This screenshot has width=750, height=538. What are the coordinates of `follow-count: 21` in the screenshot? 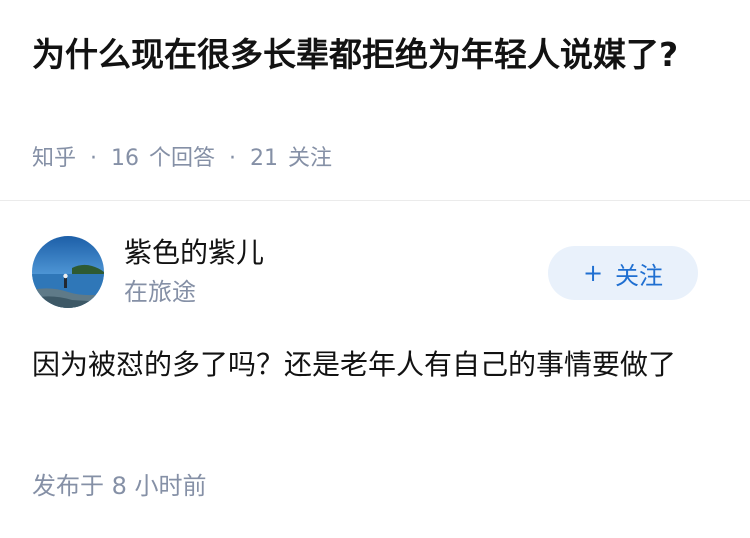 It's located at (264, 158).